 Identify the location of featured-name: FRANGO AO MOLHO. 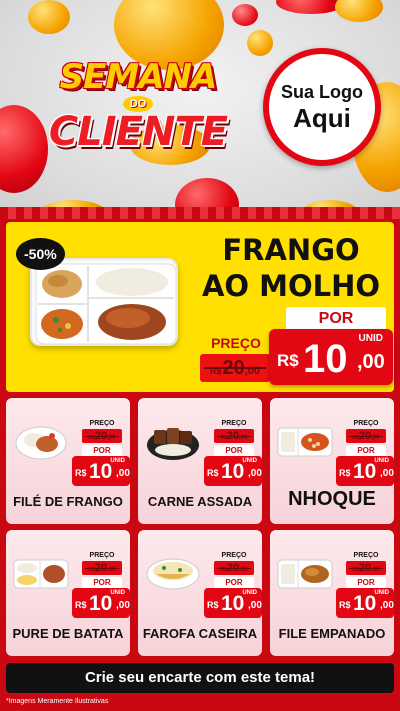
(291, 268).